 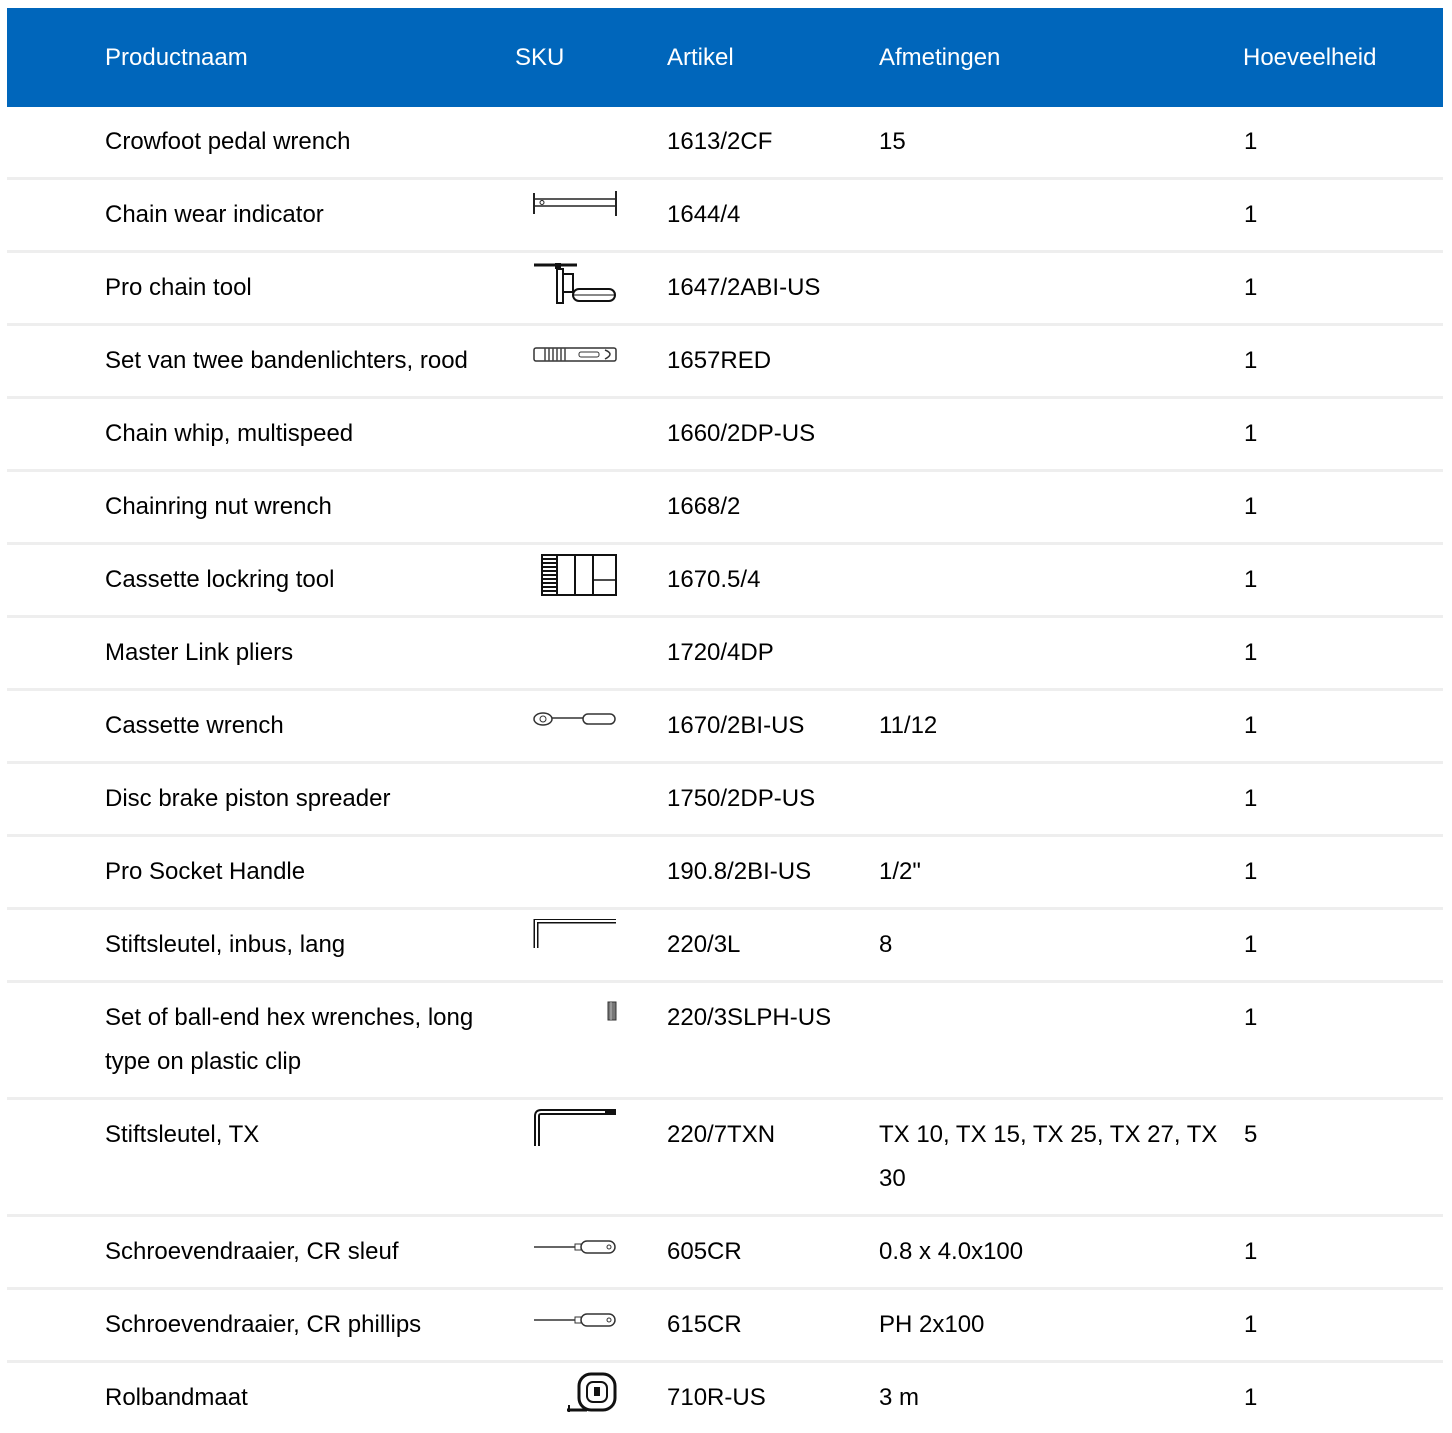 What do you see at coordinates (612, 1014) in the screenshot?
I see `hex-set-clip-icon` at bounding box center [612, 1014].